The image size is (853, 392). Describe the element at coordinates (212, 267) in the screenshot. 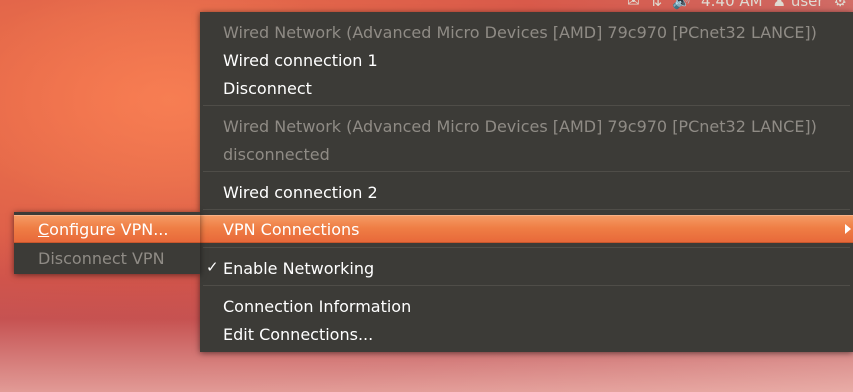

I see `checkmark-icon: ✓` at that location.